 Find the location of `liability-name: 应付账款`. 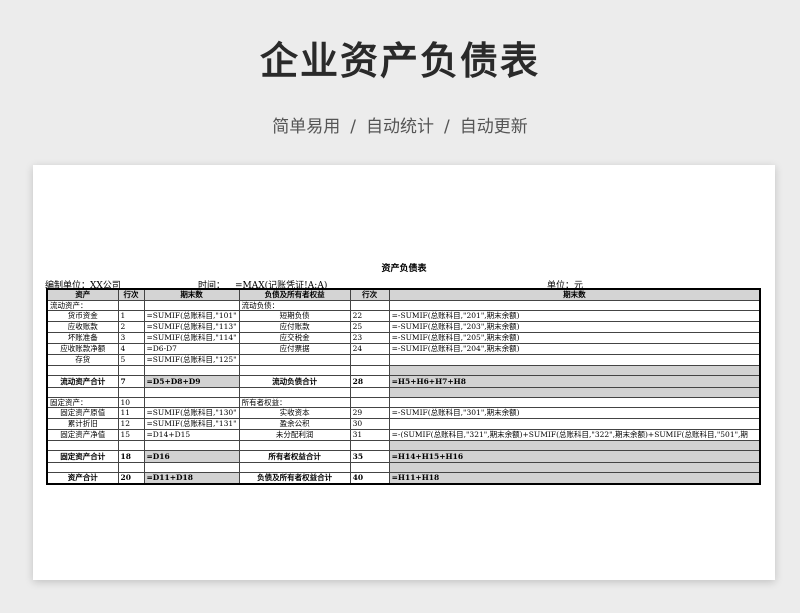

liability-name: 应付账款 is located at coordinates (294, 326).